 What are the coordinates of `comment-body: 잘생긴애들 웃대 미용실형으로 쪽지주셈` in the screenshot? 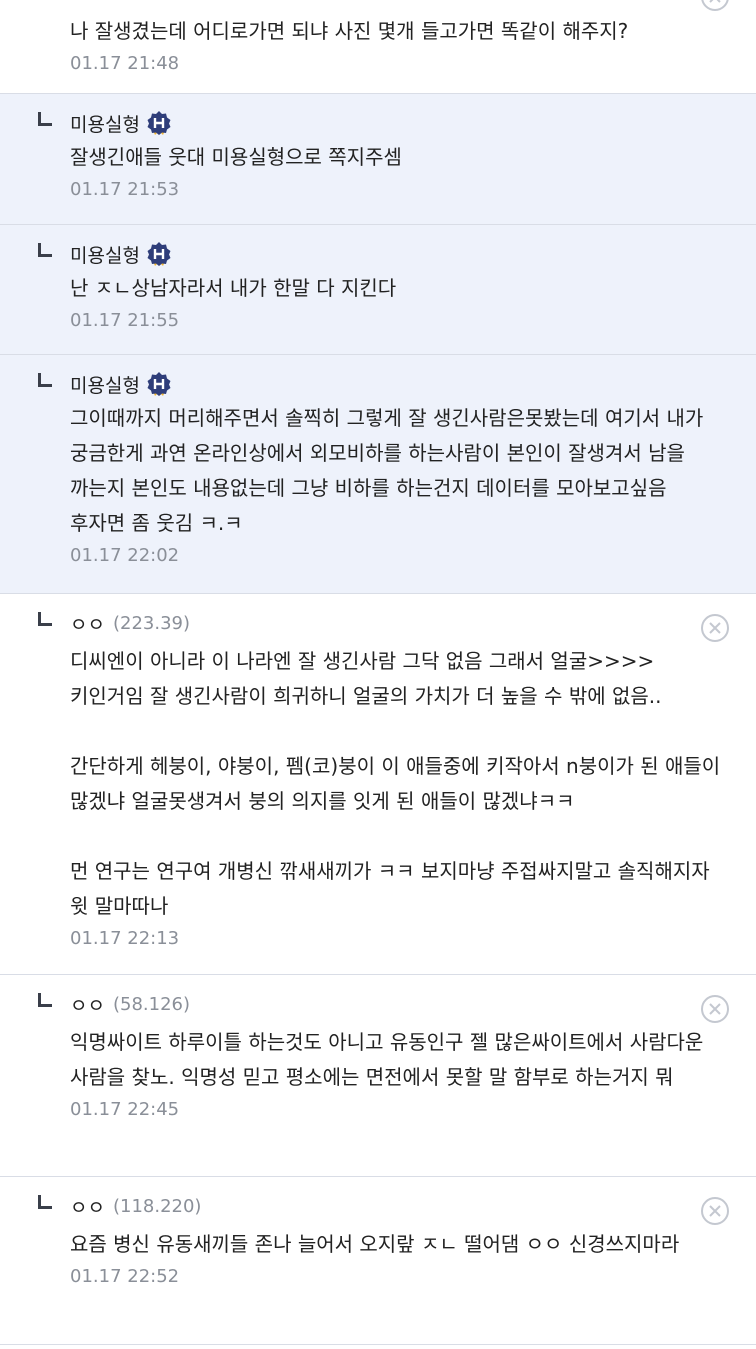 It's located at (236, 157).